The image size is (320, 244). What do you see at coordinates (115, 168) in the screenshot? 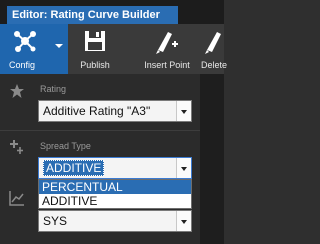
I see `spread-type-select: ADDITIVE` at bounding box center [115, 168].